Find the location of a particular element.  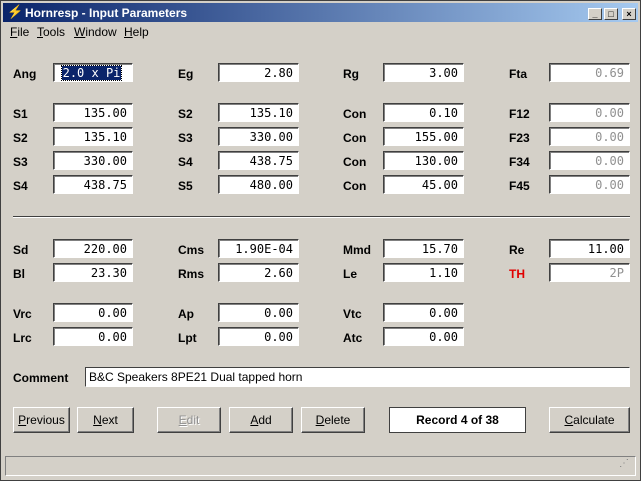

eg-label: Eg is located at coordinates (186, 74).